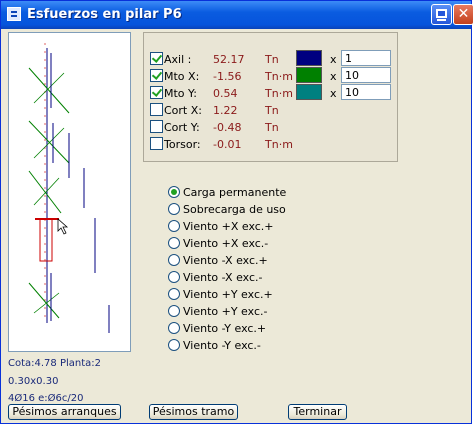  I want to click on cort-x-value: 1.22, so click(225, 110).